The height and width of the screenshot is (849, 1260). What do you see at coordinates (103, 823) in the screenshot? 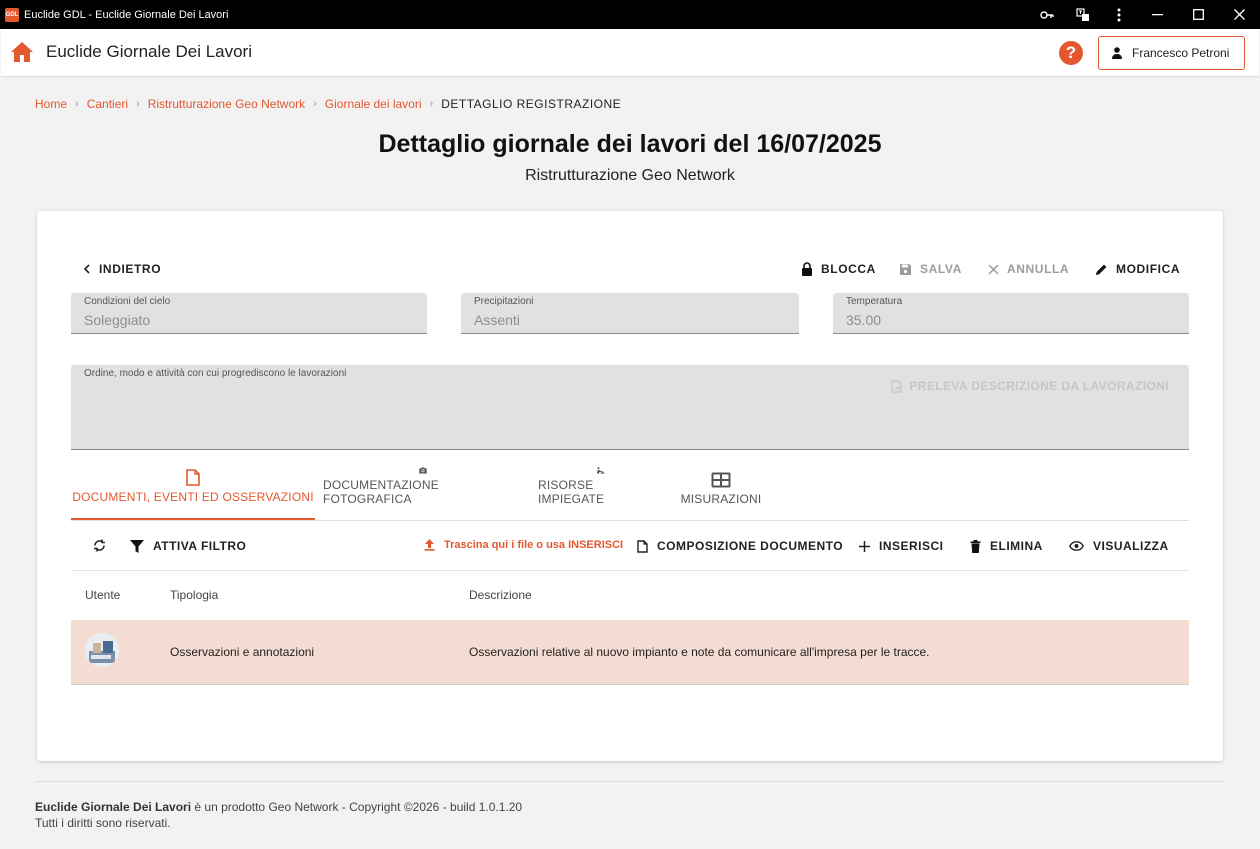
I see `footer-rights: Tutti i diritti sono riservati.` at bounding box center [103, 823].